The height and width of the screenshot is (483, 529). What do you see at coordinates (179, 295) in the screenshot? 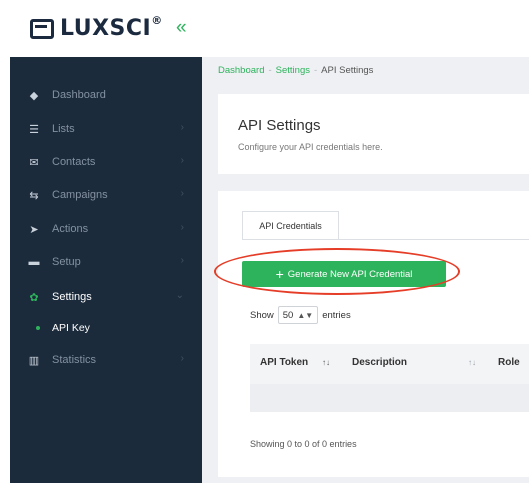
I see `chevron-down-icon: ⌄` at bounding box center [179, 295].